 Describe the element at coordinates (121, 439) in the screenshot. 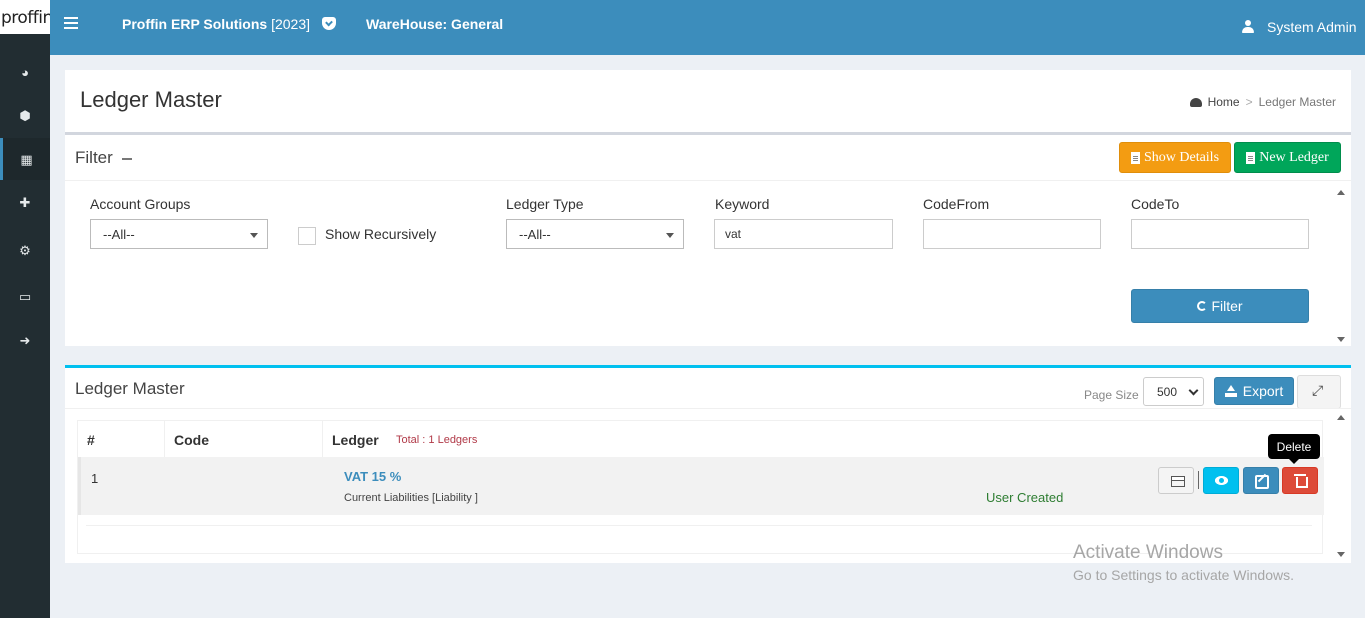

I see `column-header-num: #` at that location.